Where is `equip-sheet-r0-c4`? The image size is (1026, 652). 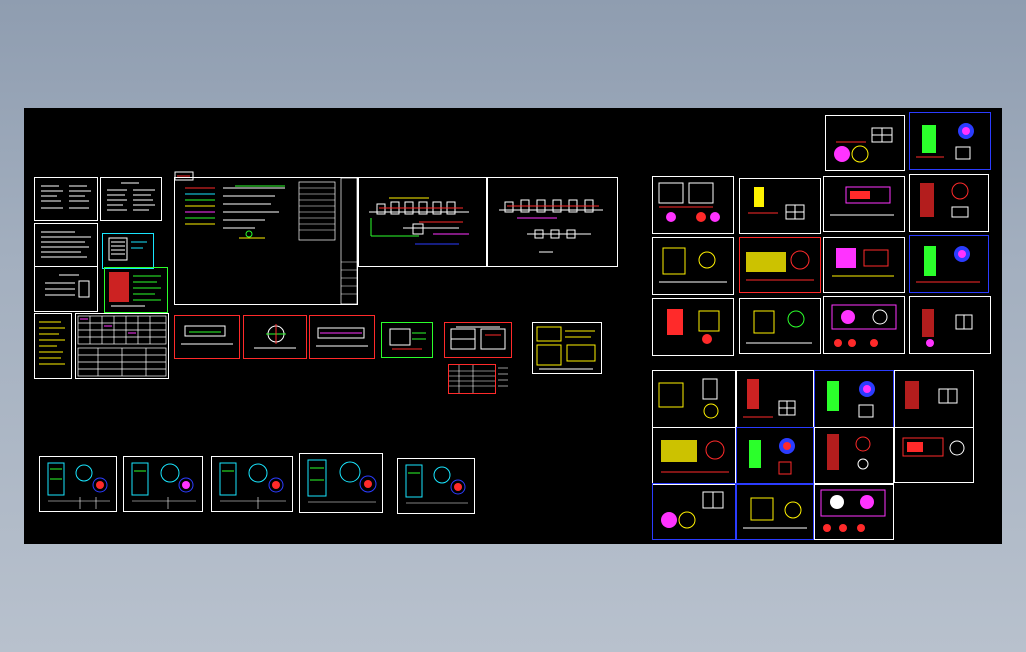 equip-sheet-r0-c4 is located at coordinates (950, 141).